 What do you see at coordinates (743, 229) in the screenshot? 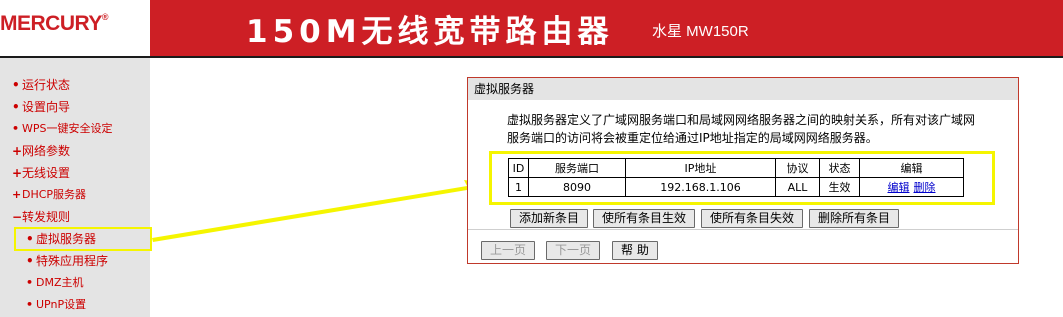
I see `panel-divider` at bounding box center [743, 229].